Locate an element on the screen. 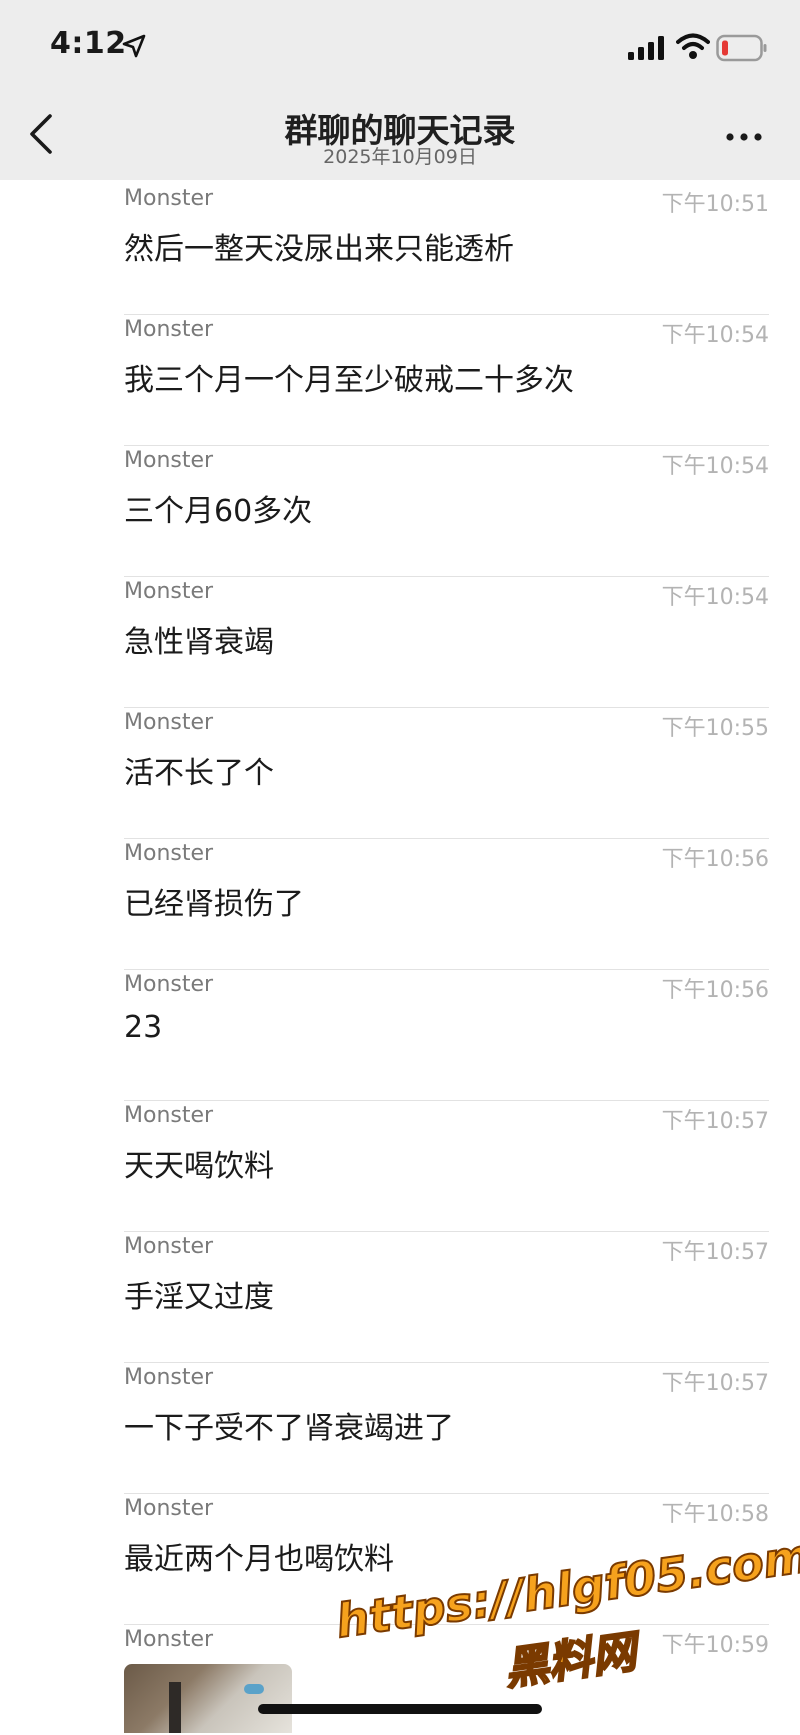 Image resolution: width=800 pixels, height=1735 pixels. message-text: 手淫又过度 is located at coordinates (199, 1297).